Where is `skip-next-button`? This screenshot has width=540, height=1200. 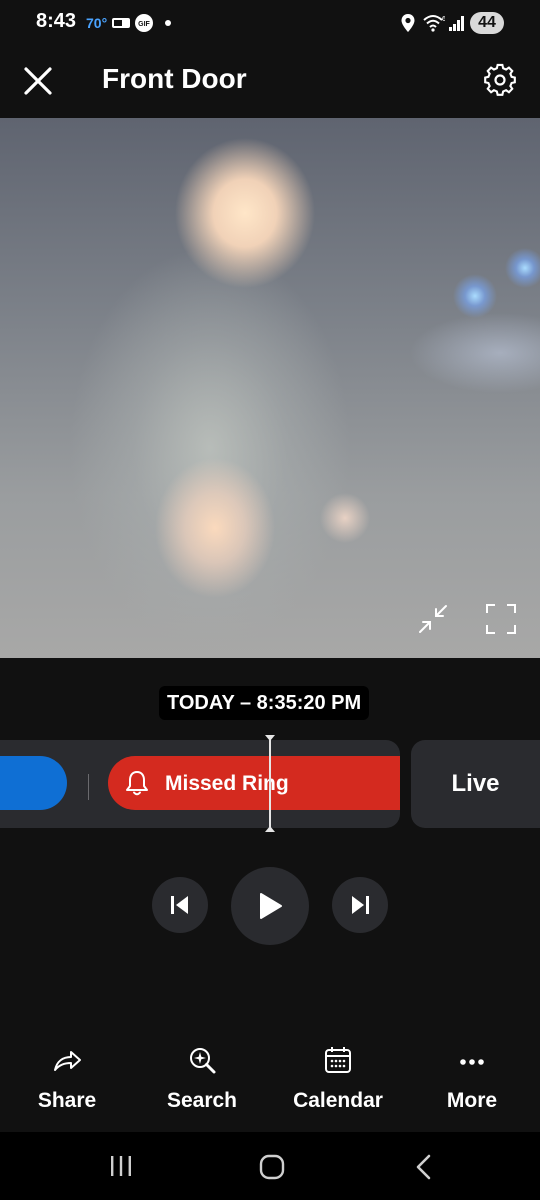
skip-next-button is located at coordinates (360, 905).